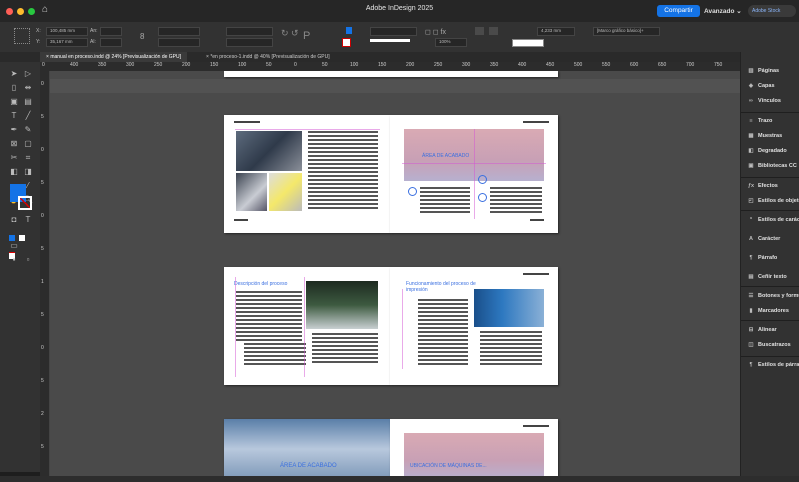 This screenshot has width=799, height=482. I want to click on panel-buttons-forms: ☰ Botones y formularios, so click(773, 296).